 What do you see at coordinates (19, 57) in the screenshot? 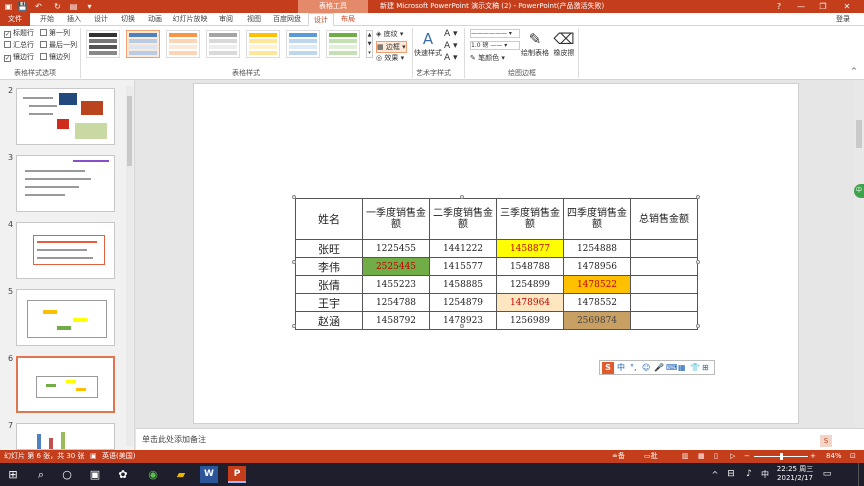
I see `banded-rows-checkbox: ✓ 镶边行` at bounding box center [19, 57].